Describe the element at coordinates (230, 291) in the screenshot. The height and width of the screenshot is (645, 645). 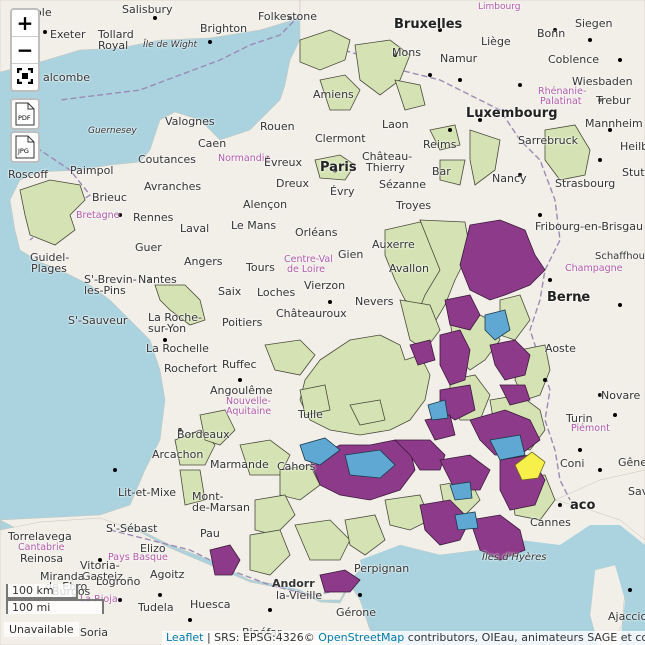
I see `place-label: Saix` at that location.